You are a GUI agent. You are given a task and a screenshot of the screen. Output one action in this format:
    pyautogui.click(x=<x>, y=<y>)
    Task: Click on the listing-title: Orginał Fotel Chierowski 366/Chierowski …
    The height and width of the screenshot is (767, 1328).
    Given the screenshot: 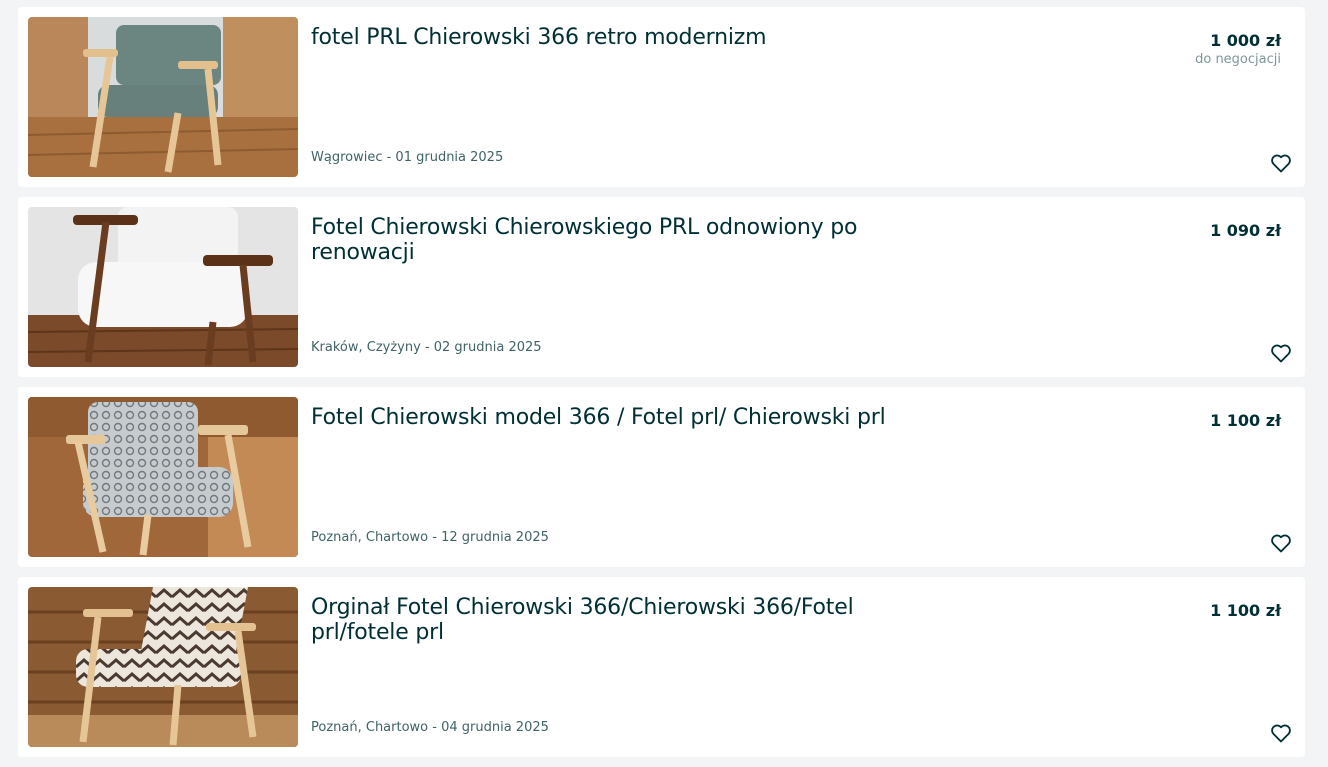 What is the action you would take?
    pyautogui.click(x=611, y=620)
    